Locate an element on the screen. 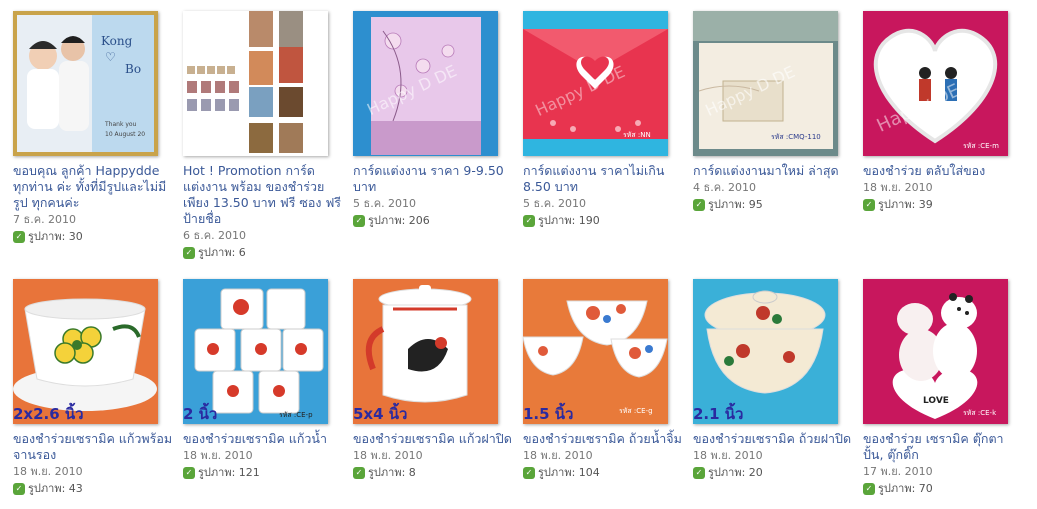 This screenshot has height=509, width=1037. floral-card-image: Happy D DE is located at coordinates (425, 83).